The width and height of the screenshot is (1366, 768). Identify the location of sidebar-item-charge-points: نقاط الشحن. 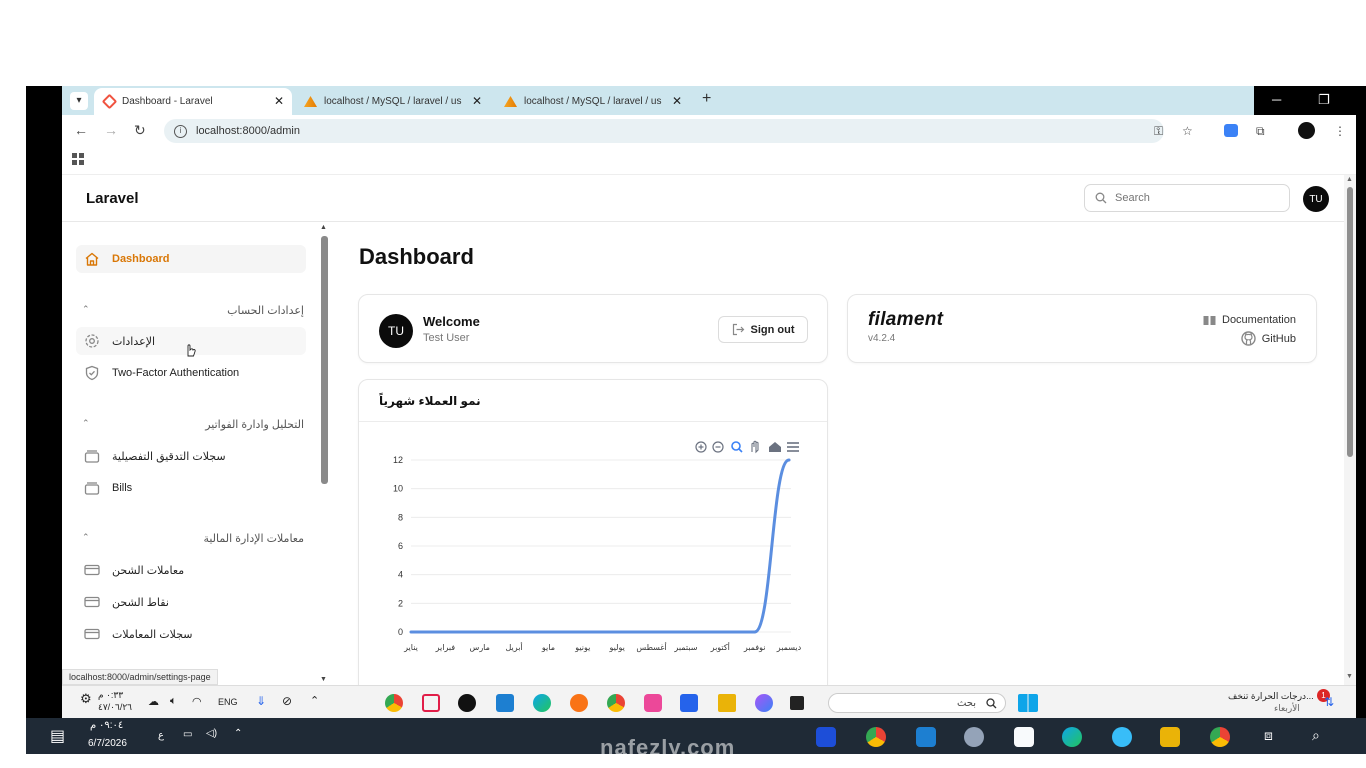
(191, 602).